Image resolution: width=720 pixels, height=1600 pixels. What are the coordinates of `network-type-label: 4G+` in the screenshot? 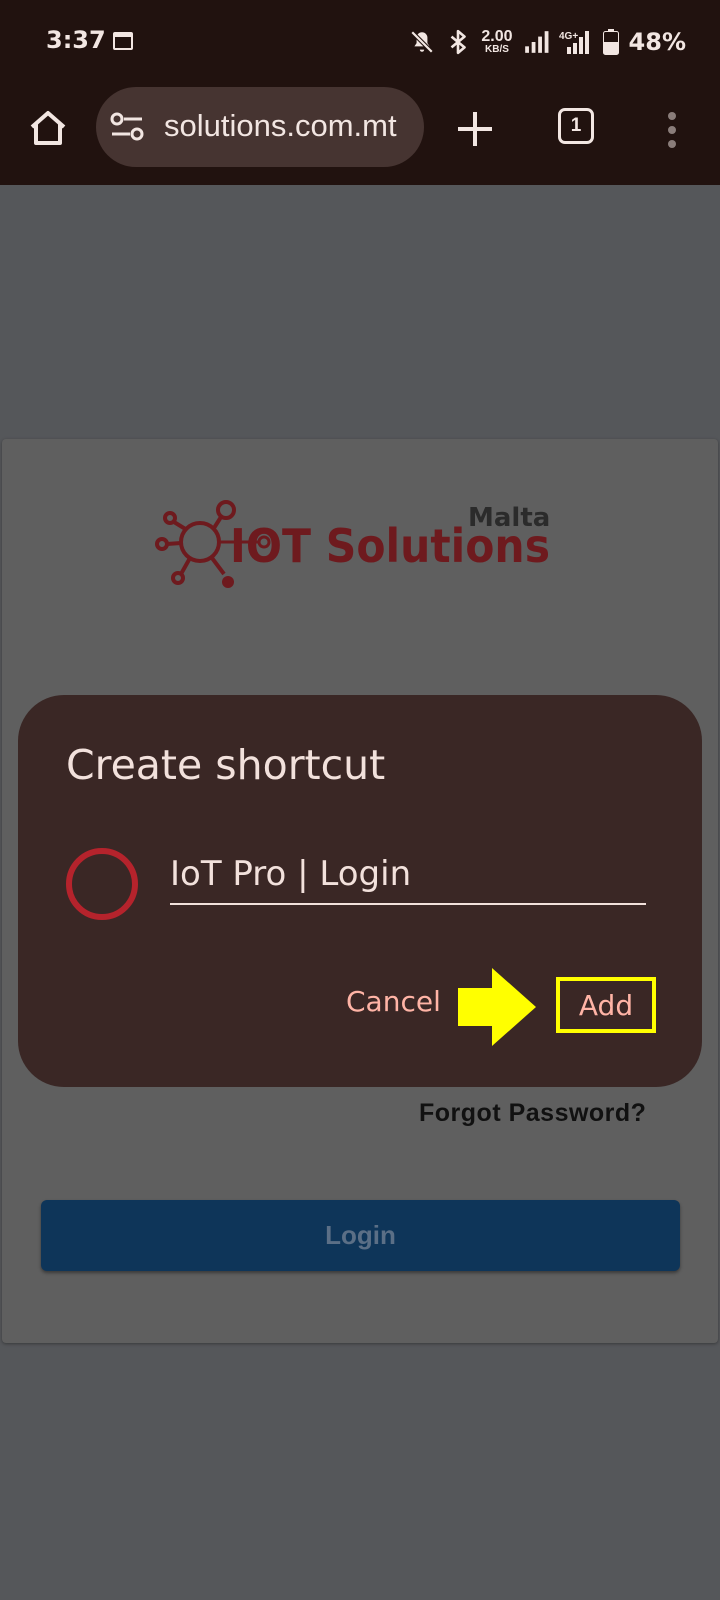 It's located at (568, 36).